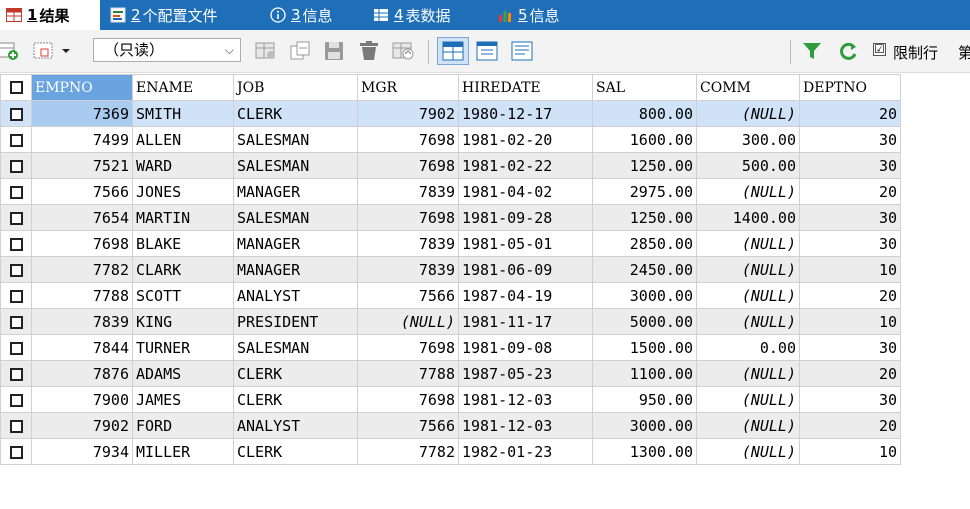 The width and height of the screenshot is (970, 509). I want to click on cell-empno: 7499, so click(82, 139).